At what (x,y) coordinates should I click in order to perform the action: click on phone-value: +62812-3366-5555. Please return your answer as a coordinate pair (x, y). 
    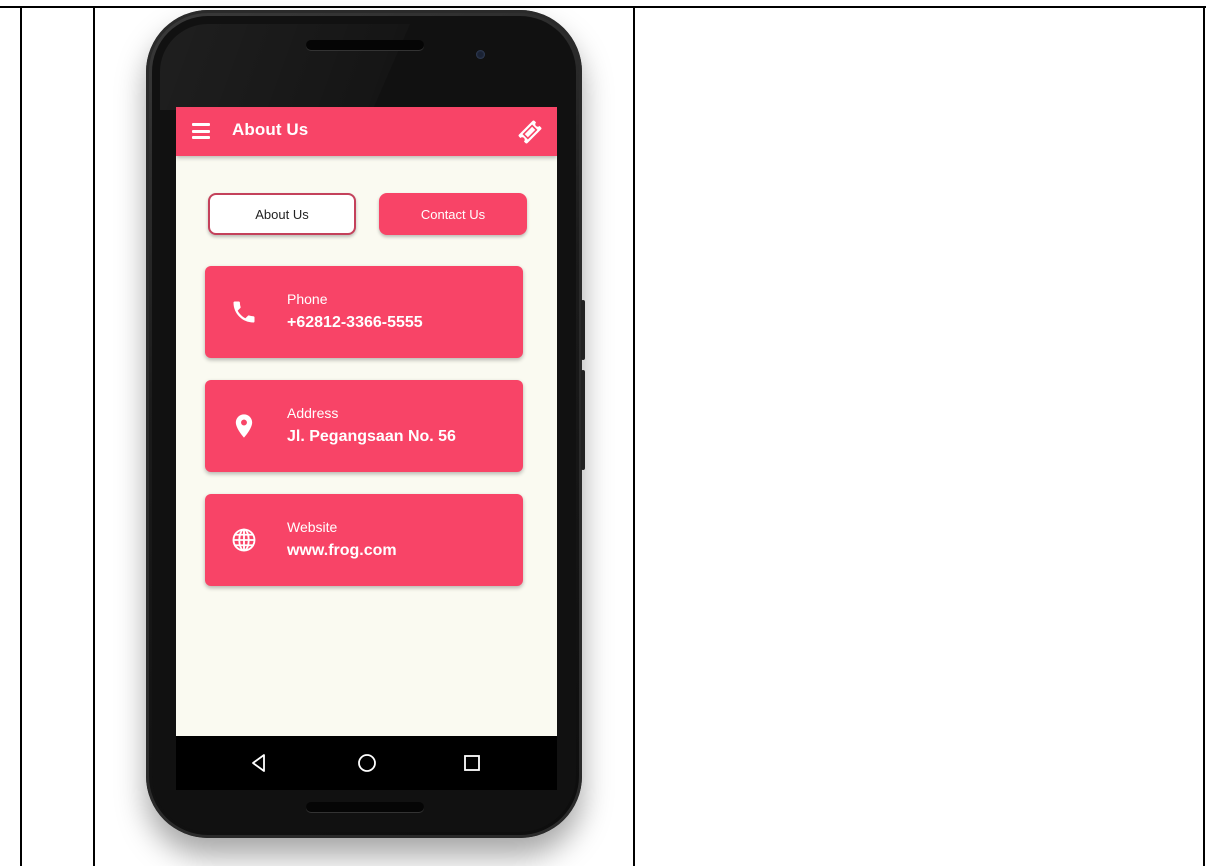
    Looking at the image, I should click on (355, 322).